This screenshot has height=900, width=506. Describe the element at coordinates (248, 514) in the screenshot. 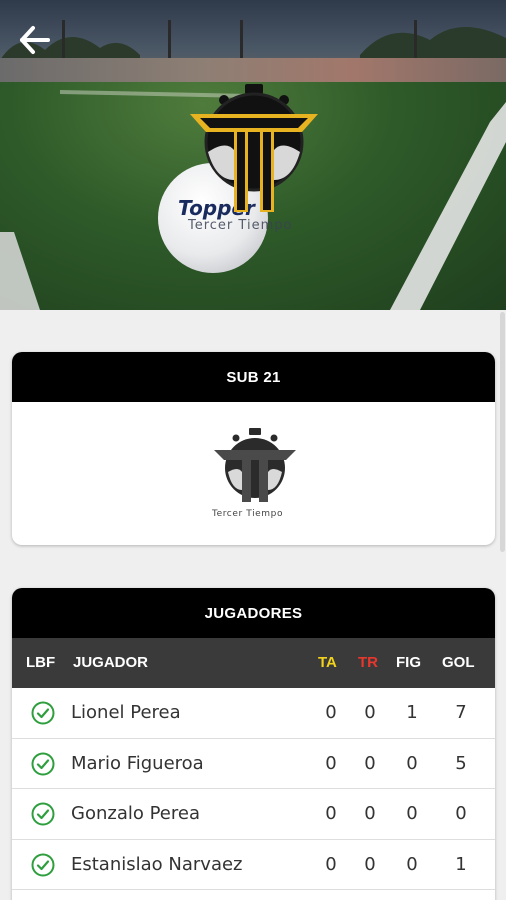

I see `team-logo-caption: Tercer Tiempo` at that location.